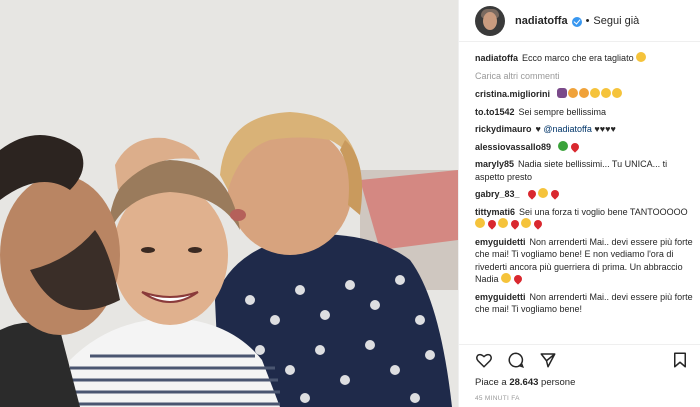  What do you see at coordinates (558, 382) in the screenshot?
I see `likes-suffix: persone` at bounding box center [558, 382].